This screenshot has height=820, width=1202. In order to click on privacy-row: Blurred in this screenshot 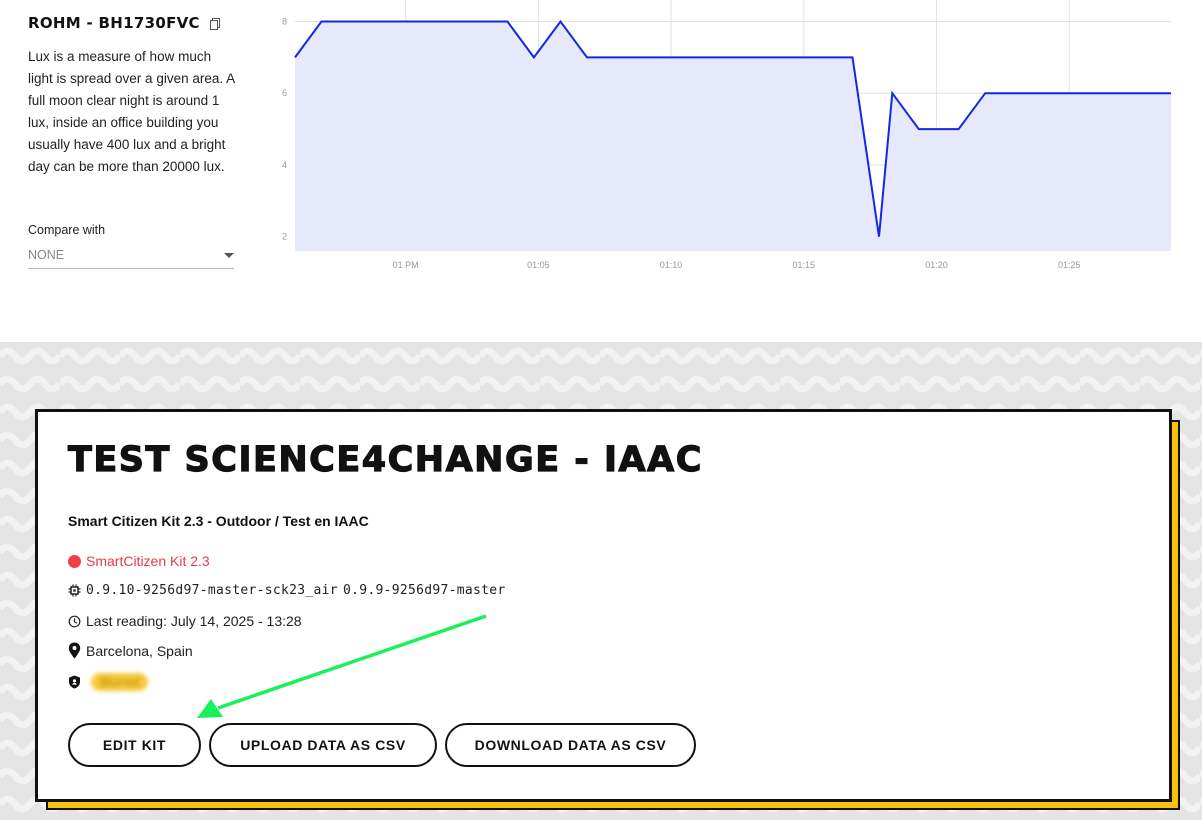, I will do `click(108, 682)`.